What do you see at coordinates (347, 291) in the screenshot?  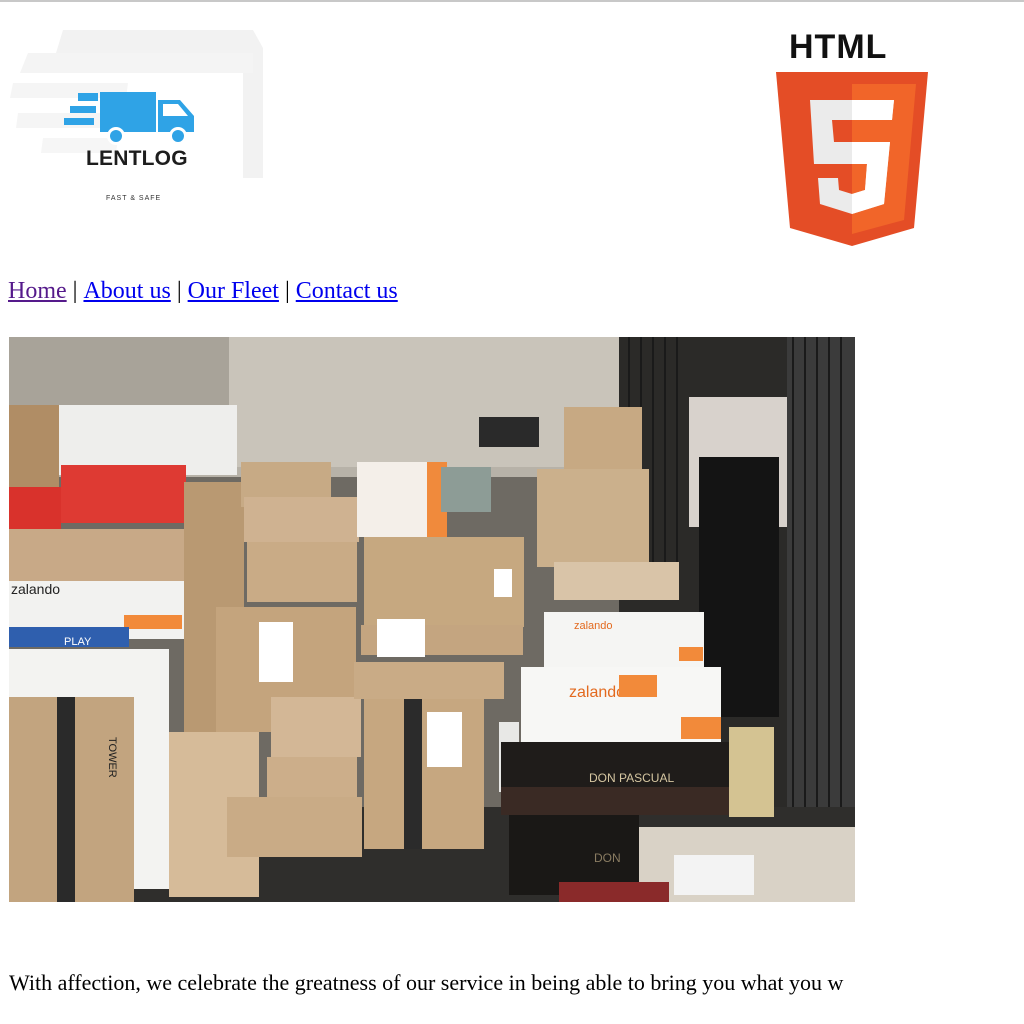 I see `nav-link-contact-us: Contact us` at bounding box center [347, 291].